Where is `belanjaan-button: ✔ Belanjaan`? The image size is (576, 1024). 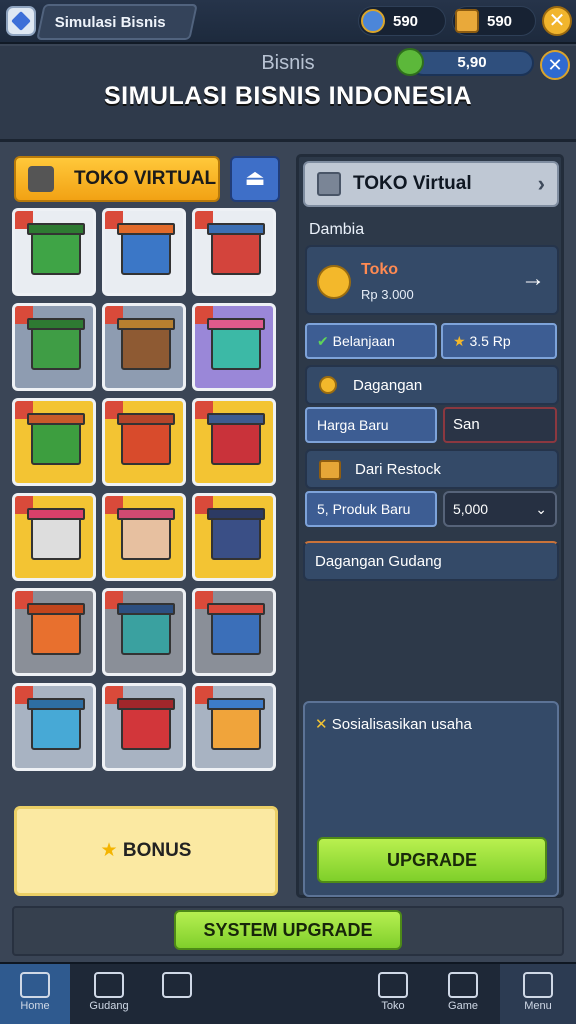 belanjaan-button: ✔ Belanjaan is located at coordinates (371, 341).